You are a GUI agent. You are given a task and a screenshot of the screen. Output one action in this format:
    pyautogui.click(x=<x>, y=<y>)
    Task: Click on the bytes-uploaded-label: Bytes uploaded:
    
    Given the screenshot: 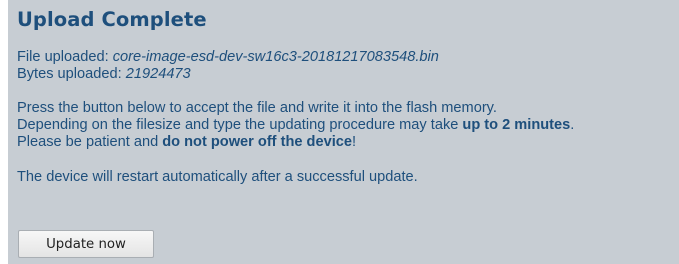 What is the action you would take?
    pyautogui.click(x=71, y=74)
    